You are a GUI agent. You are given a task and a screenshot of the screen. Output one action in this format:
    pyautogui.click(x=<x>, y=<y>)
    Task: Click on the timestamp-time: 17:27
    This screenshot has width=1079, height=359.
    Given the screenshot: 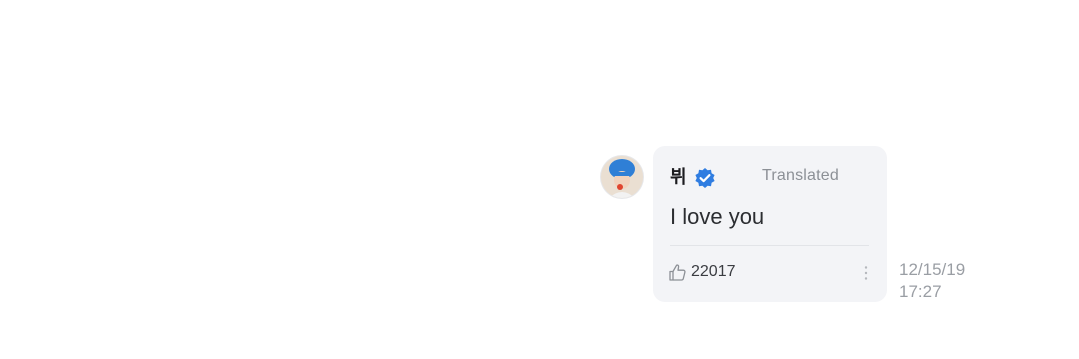 What is the action you would take?
    pyautogui.click(x=920, y=291)
    